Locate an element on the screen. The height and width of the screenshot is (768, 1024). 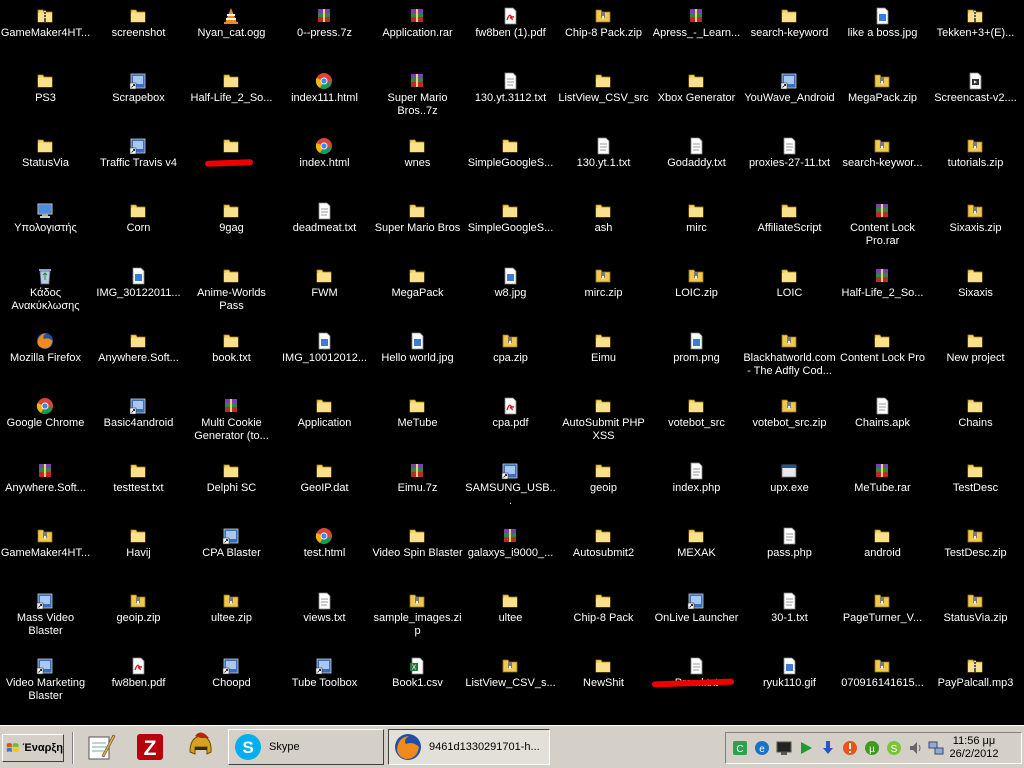
desktop-icon: TestDesc is located at coordinates (975, 486).